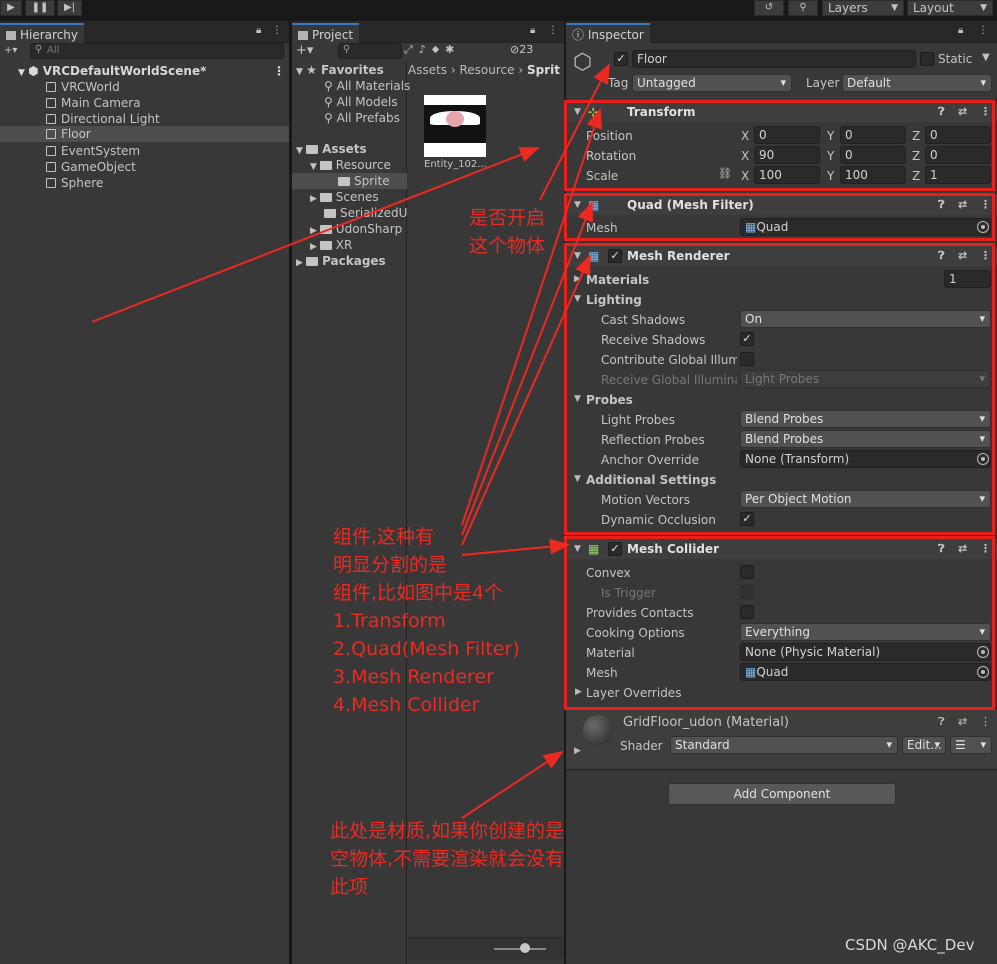 This screenshot has height=964, width=997. What do you see at coordinates (90, 87) in the screenshot?
I see `item-label: VRCWorld` at bounding box center [90, 87].